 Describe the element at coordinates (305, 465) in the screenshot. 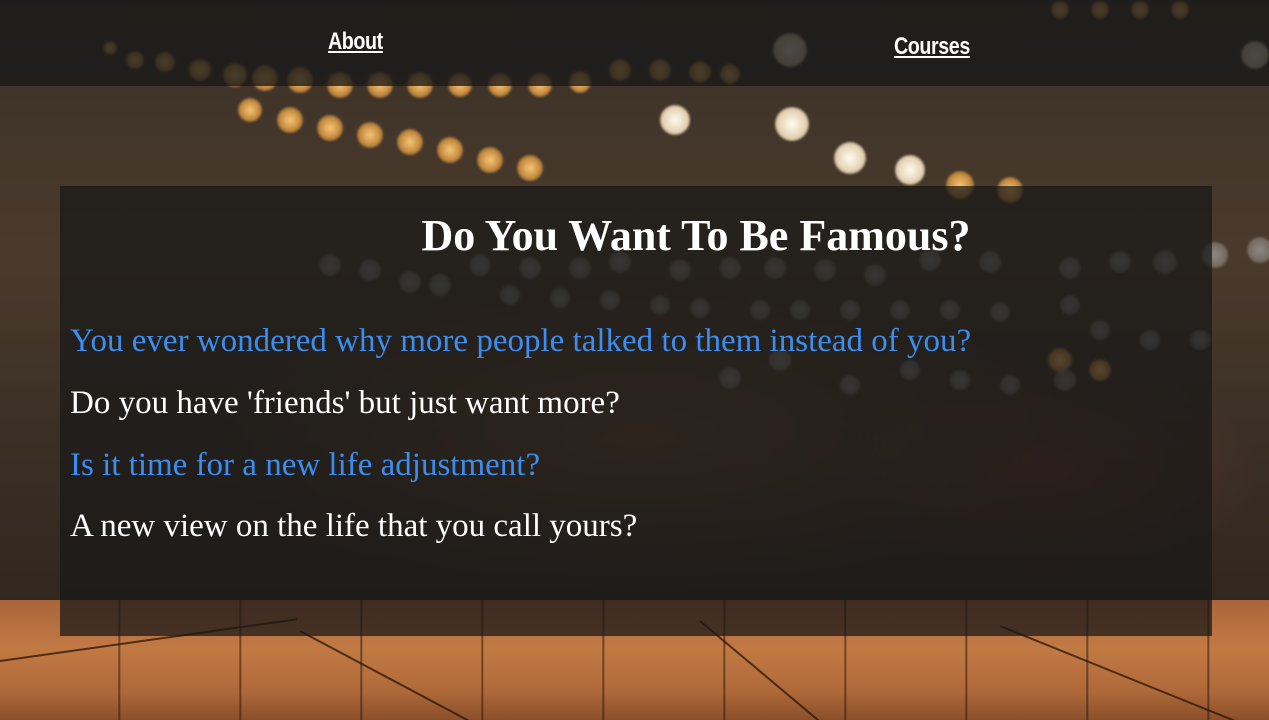

I see `hero-line-3: Is it time for a new life adjustment?` at that location.